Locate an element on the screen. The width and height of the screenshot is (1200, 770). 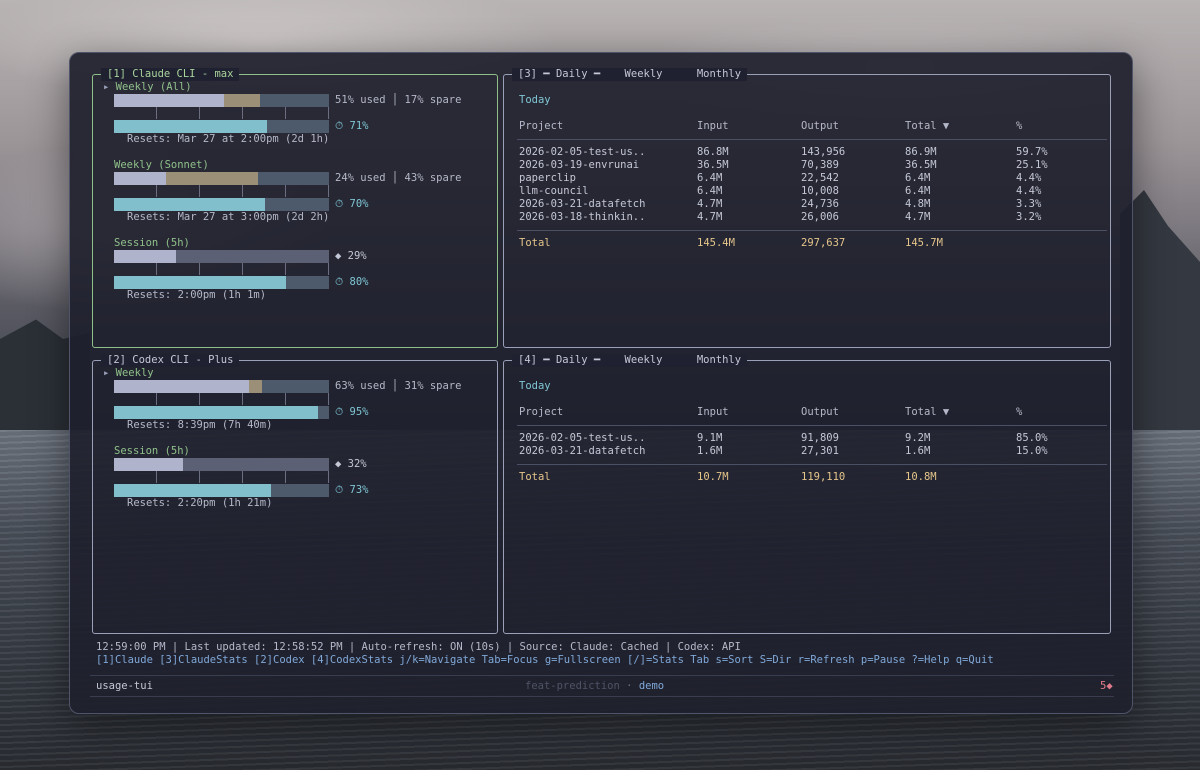
tmux-session-name: usage-tui is located at coordinates (124, 686).